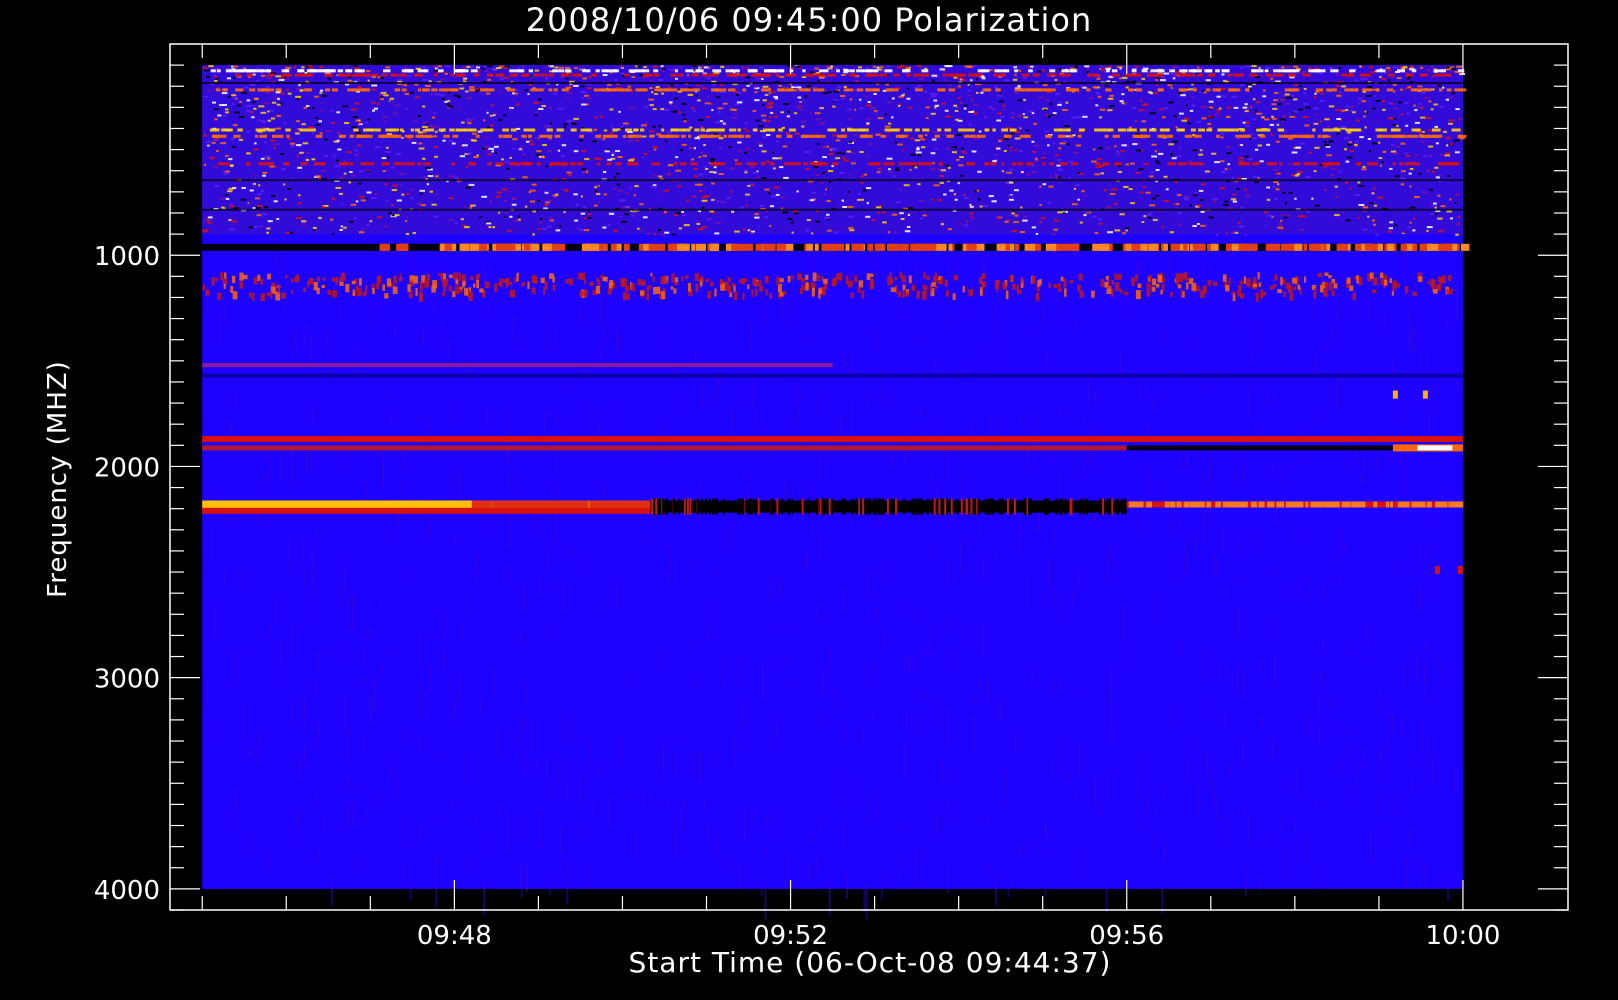  Describe the element at coordinates (1126, 936) in the screenshot. I see `x-tick-label: 09:56` at that location.